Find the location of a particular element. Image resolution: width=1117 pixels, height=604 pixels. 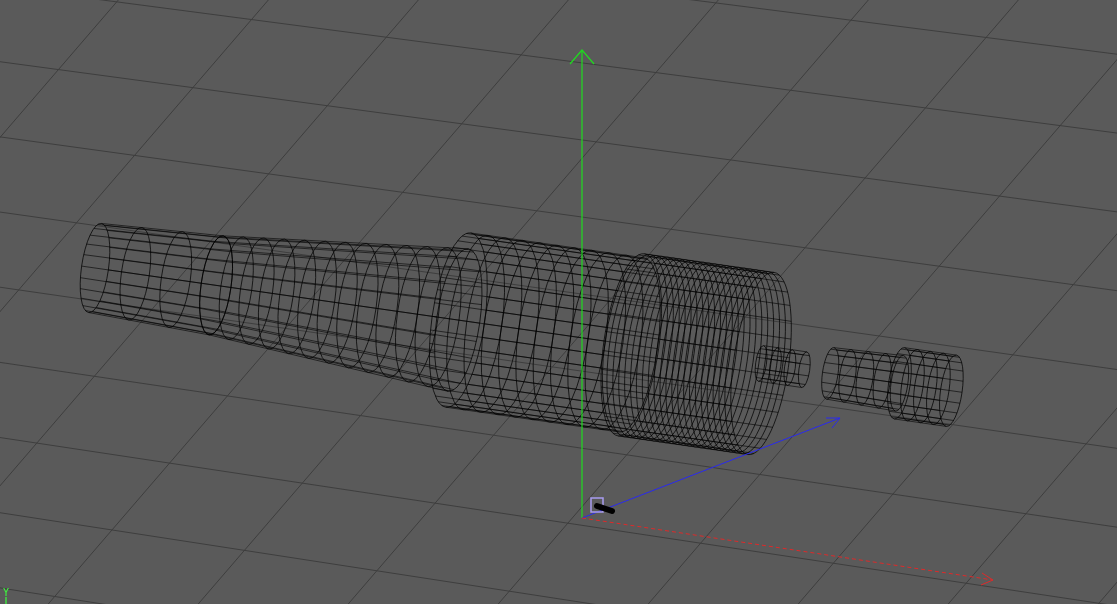

gizmo-icon is located at coordinates (602, 505).